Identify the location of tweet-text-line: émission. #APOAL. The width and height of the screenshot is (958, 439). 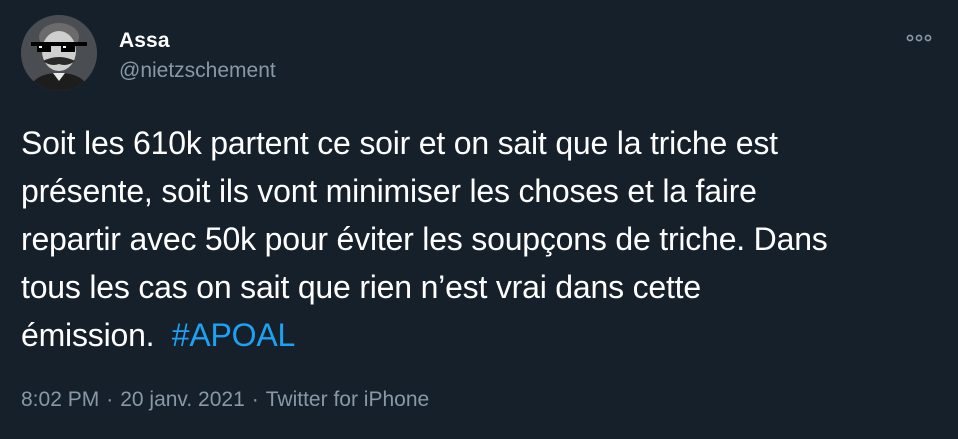
(471, 335).